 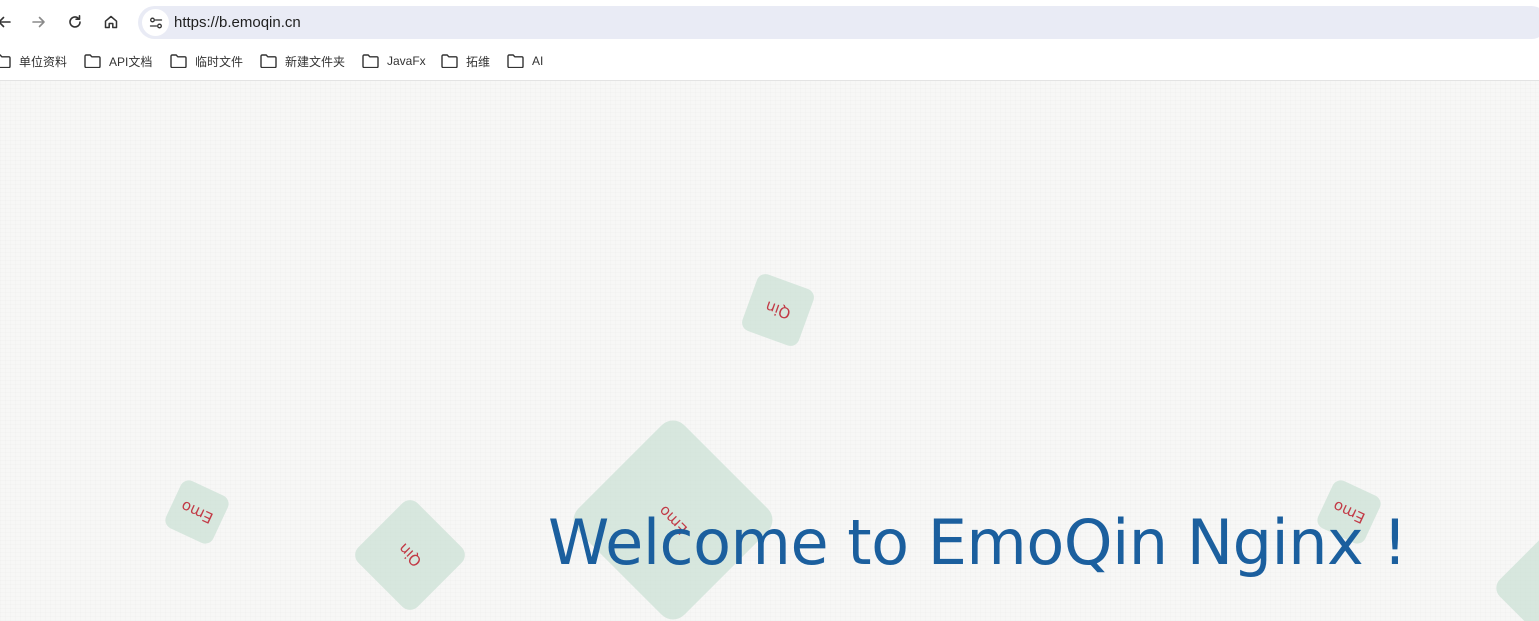 I want to click on bookmark-label: 新建文件夹, so click(x=315, y=61).